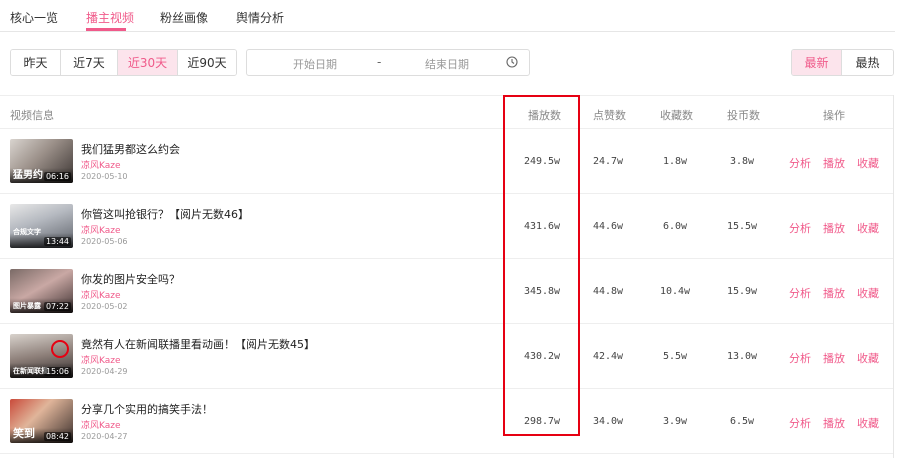 This screenshot has width=900, height=458. What do you see at coordinates (834, 115) in the screenshot?
I see `column-actions: 操作` at bounding box center [834, 115].